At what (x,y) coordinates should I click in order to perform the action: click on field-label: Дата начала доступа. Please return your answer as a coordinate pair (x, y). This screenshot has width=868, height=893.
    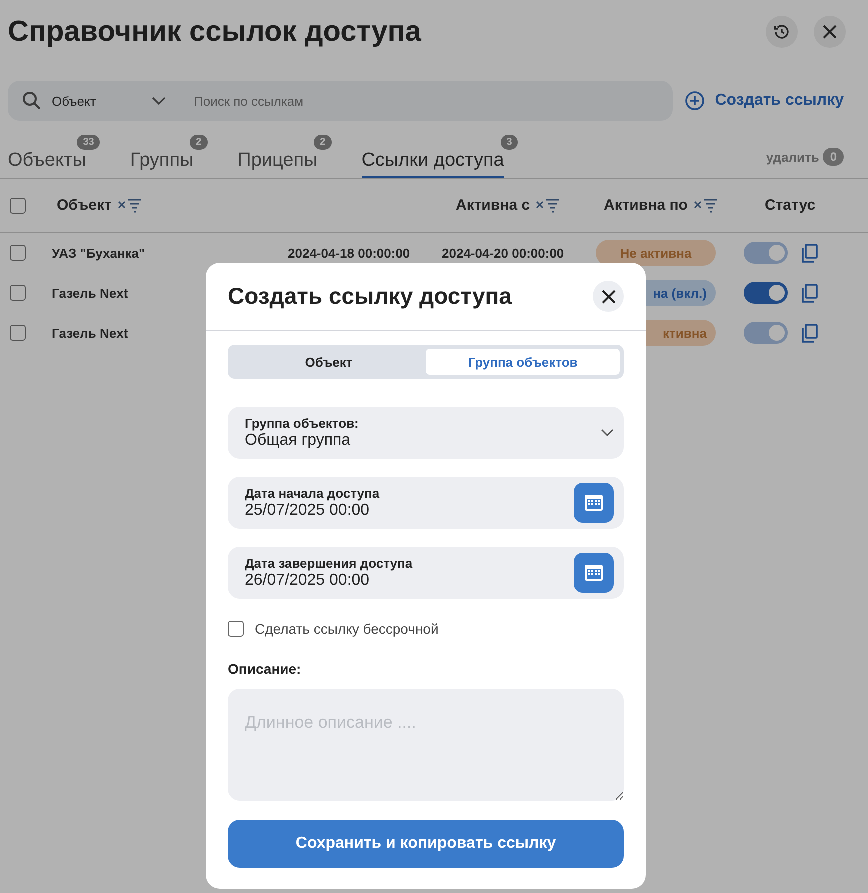
    Looking at the image, I should click on (313, 493).